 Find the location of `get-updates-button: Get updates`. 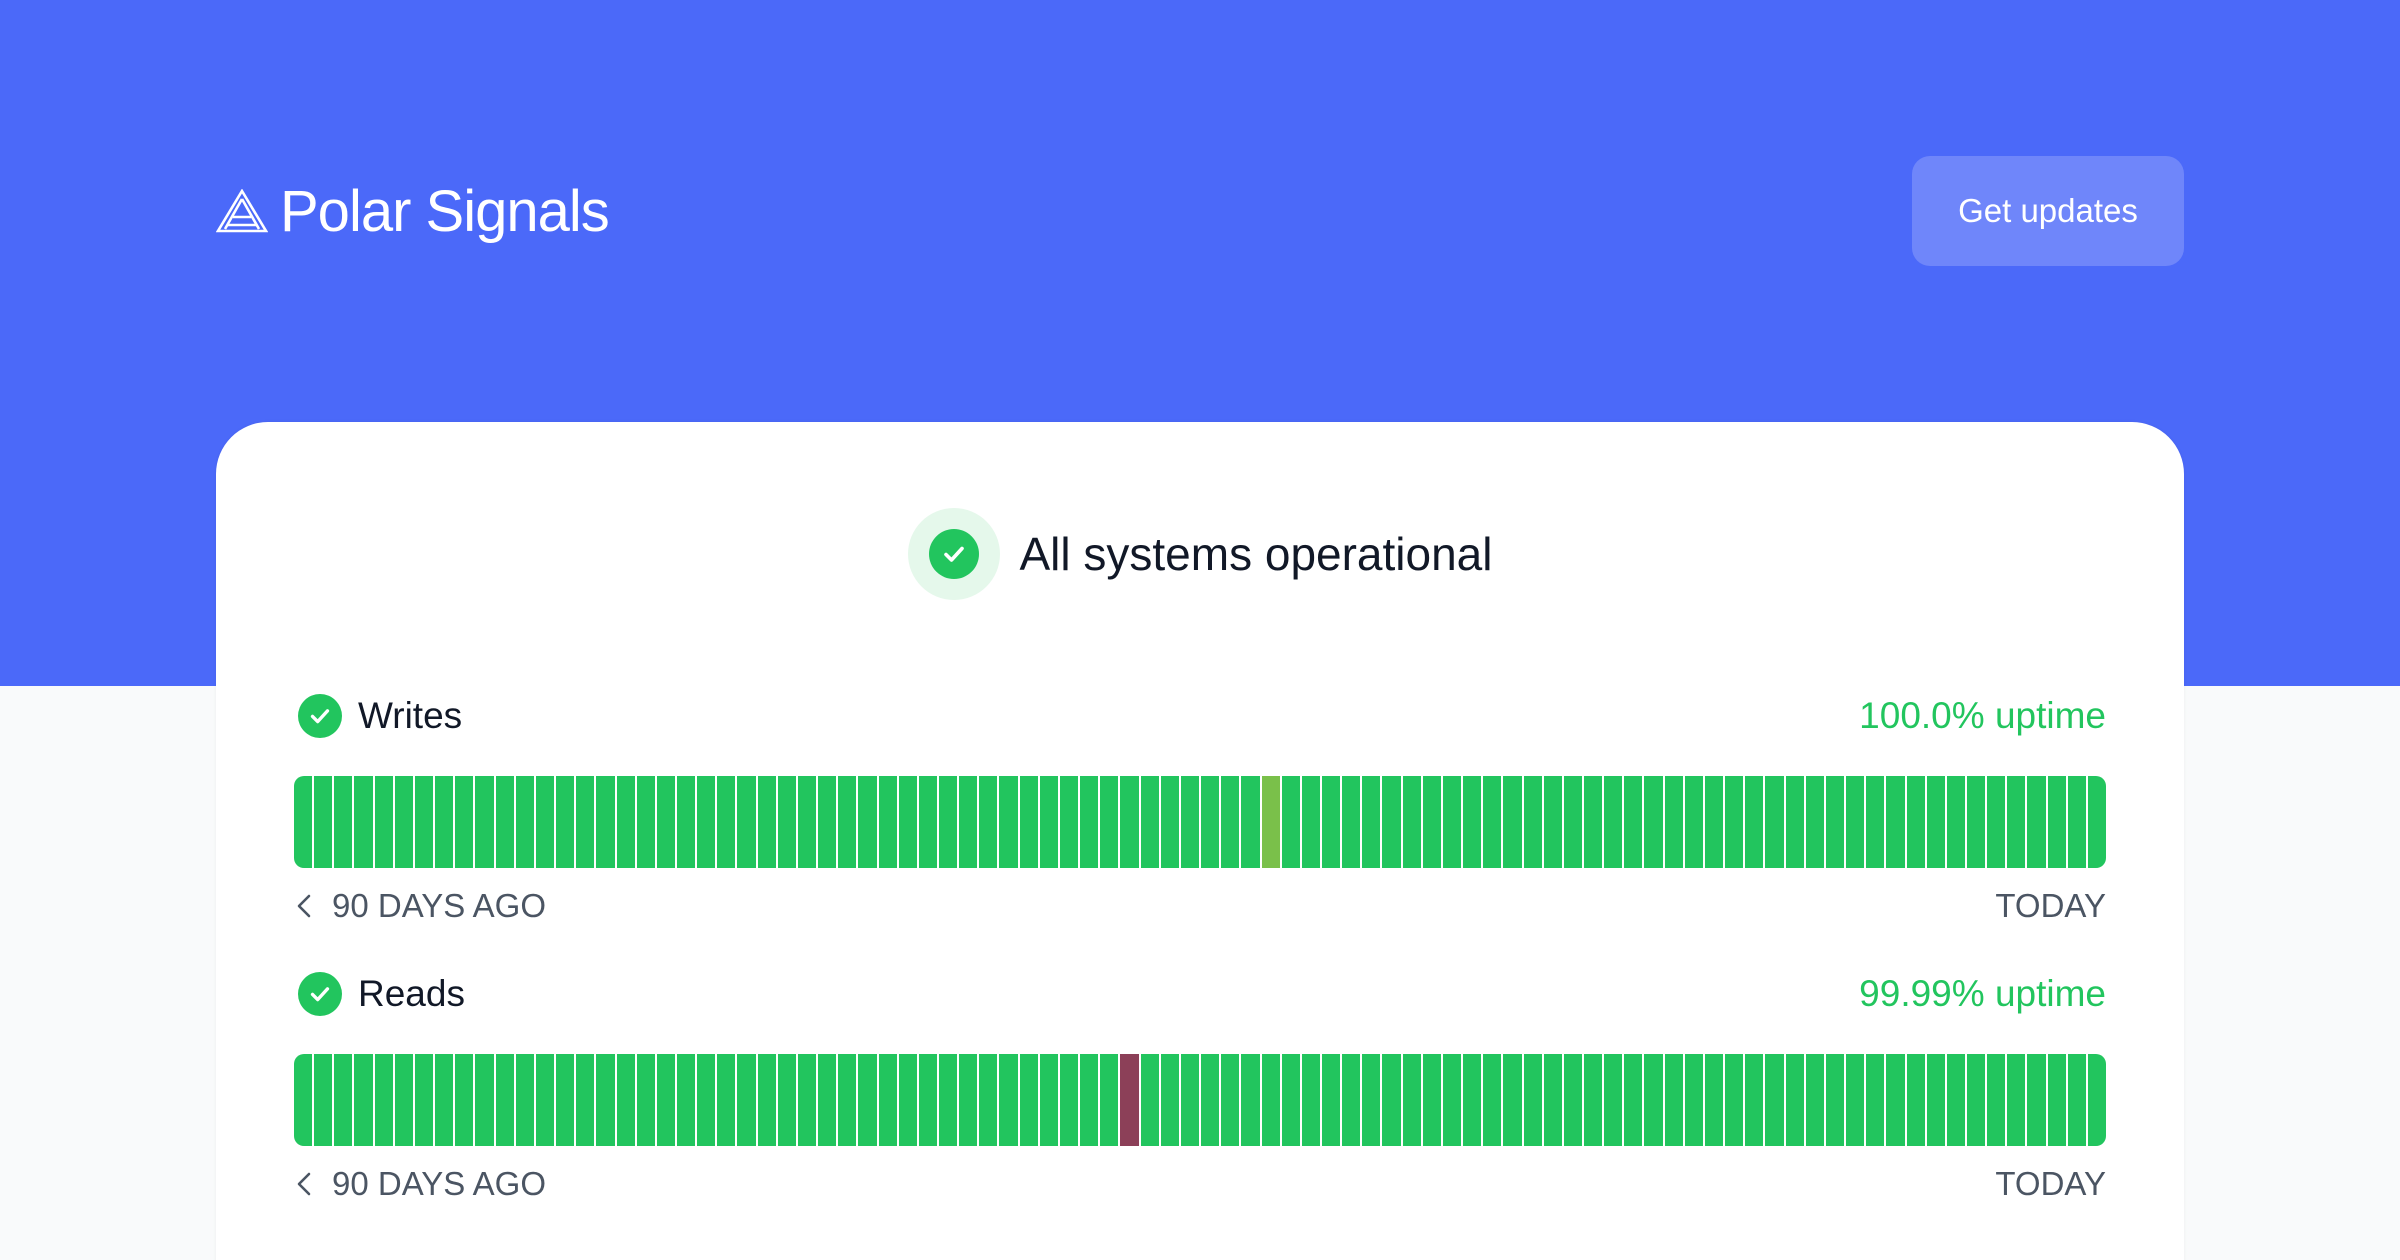

get-updates-button: Get updates is located at coordinates (2048, 211).